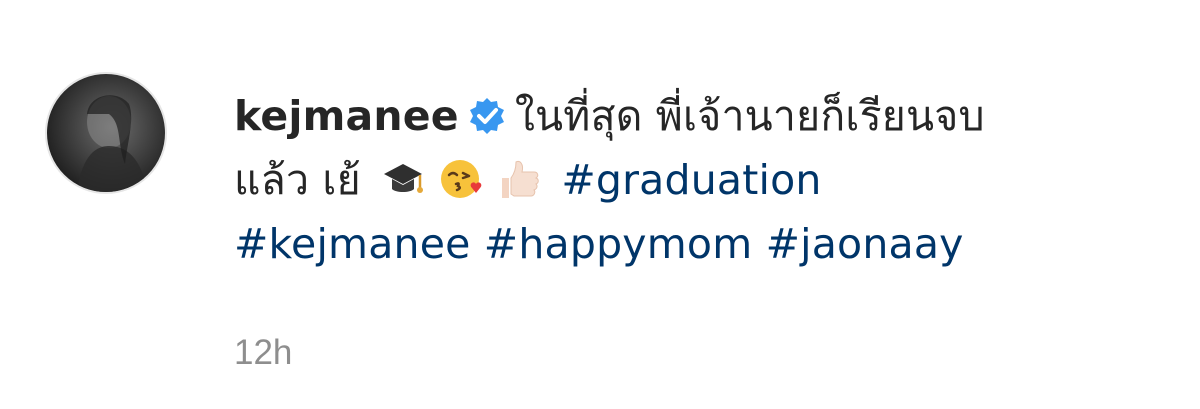 Image resolution: width=1200 pixels, height=409 pixels. I want to click on verified-badge-icon, so click(486, 116).